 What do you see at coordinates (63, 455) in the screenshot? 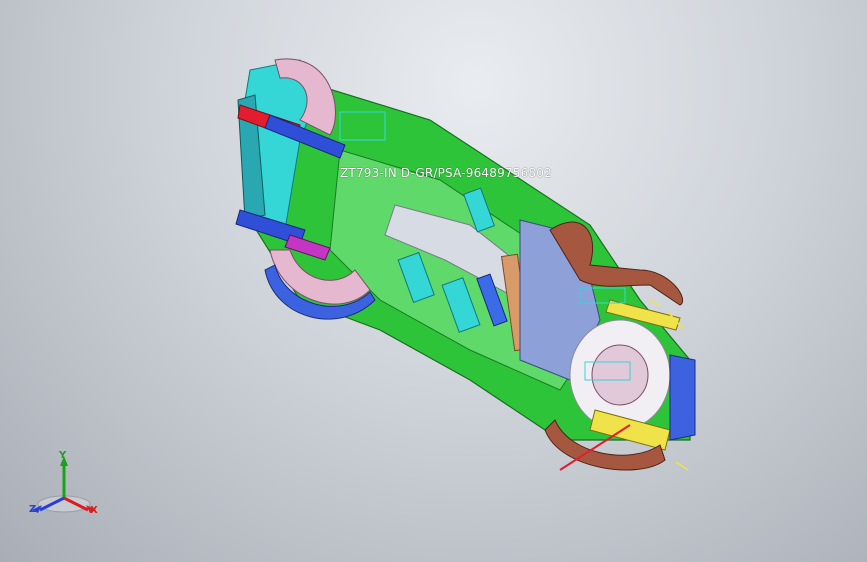
I see `triad-y-label: Y` at bounding box center [63, 455].